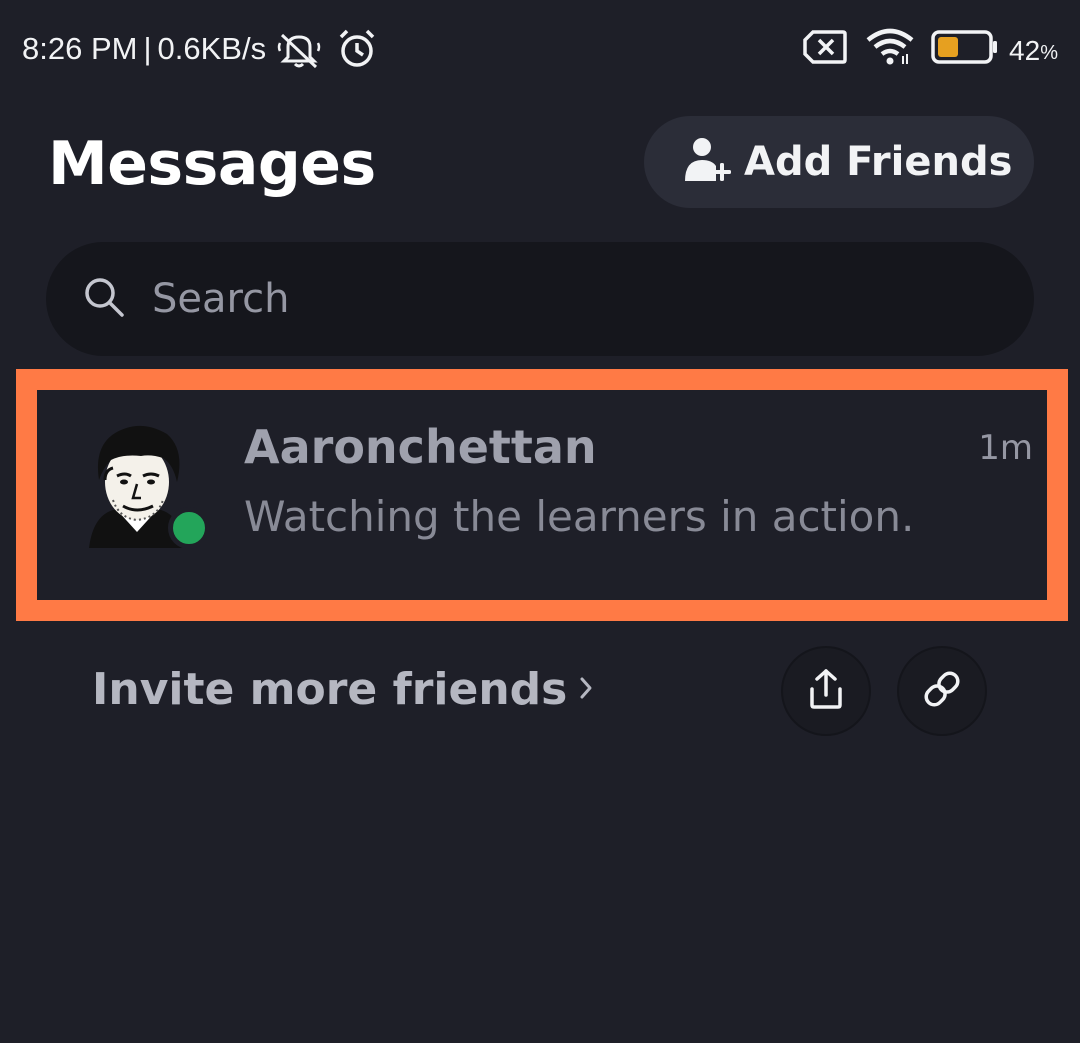 The width and height of the screenshot is (1080, 1043). What do you see at coordinates (586, 690) in the screenshot?
I see `chevron-right-icon` at bounding box center [586, 690].